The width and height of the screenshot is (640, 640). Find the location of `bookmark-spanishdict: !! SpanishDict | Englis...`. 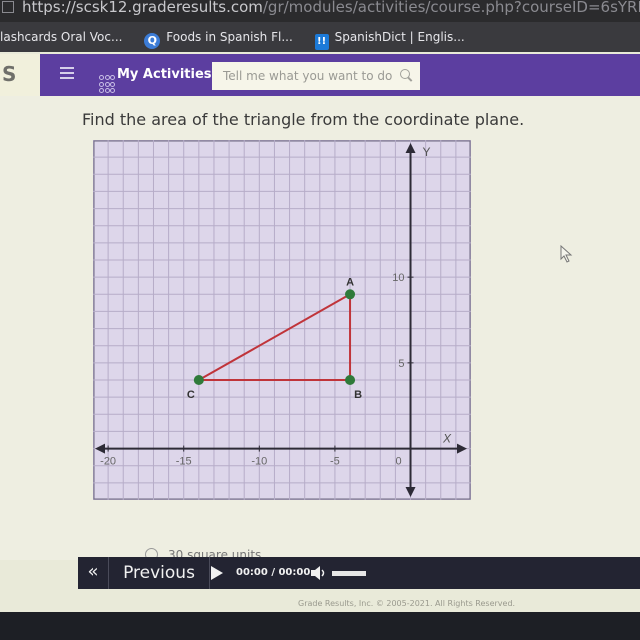

bookmark-spanishdict: !! SpanishDict | Englis... is located at coordinates (389, 37).